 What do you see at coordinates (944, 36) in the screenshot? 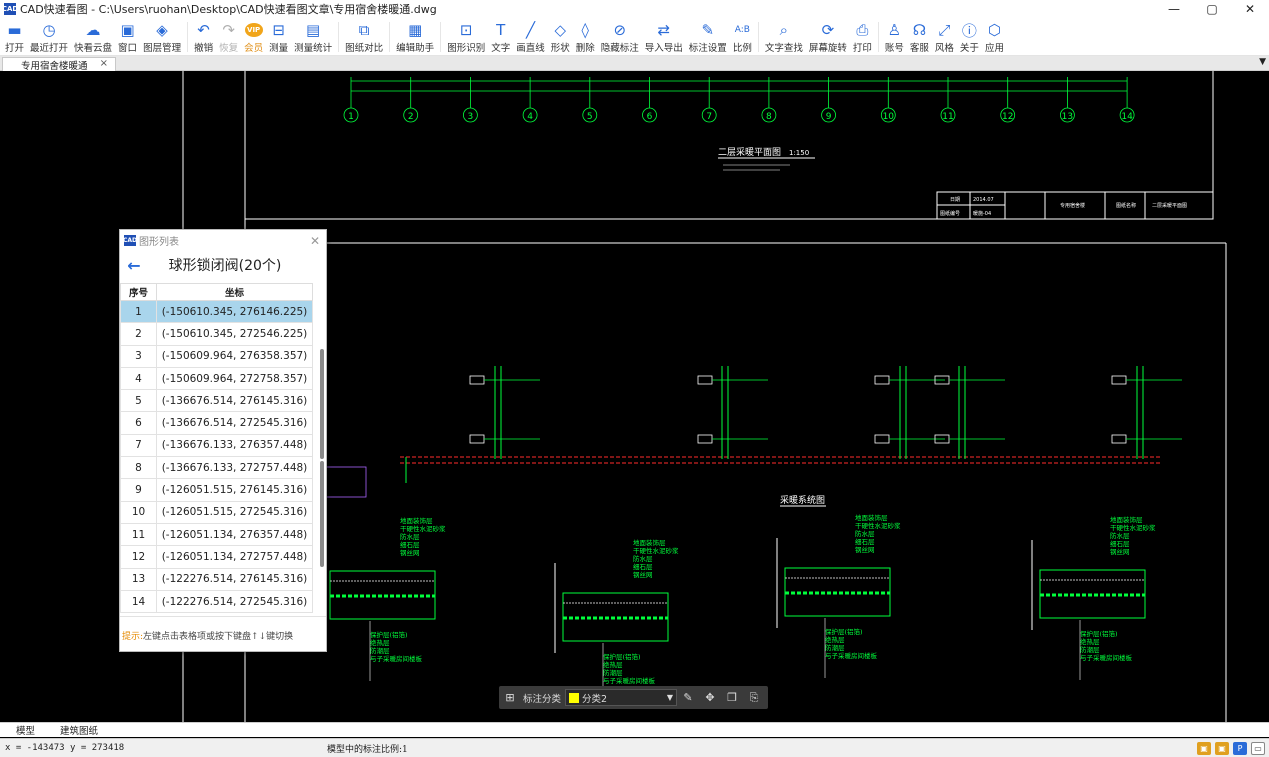
I see `style-button: ⤢ 风格` at bounding box center [944, 36].